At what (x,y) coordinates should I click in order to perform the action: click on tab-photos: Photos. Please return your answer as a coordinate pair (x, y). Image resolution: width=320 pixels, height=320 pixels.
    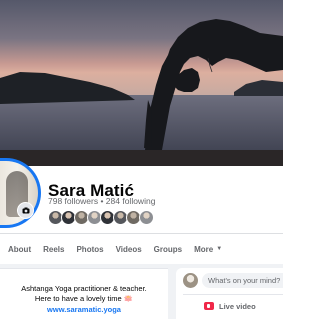
    Looking at the image, I should click on (89, 249).